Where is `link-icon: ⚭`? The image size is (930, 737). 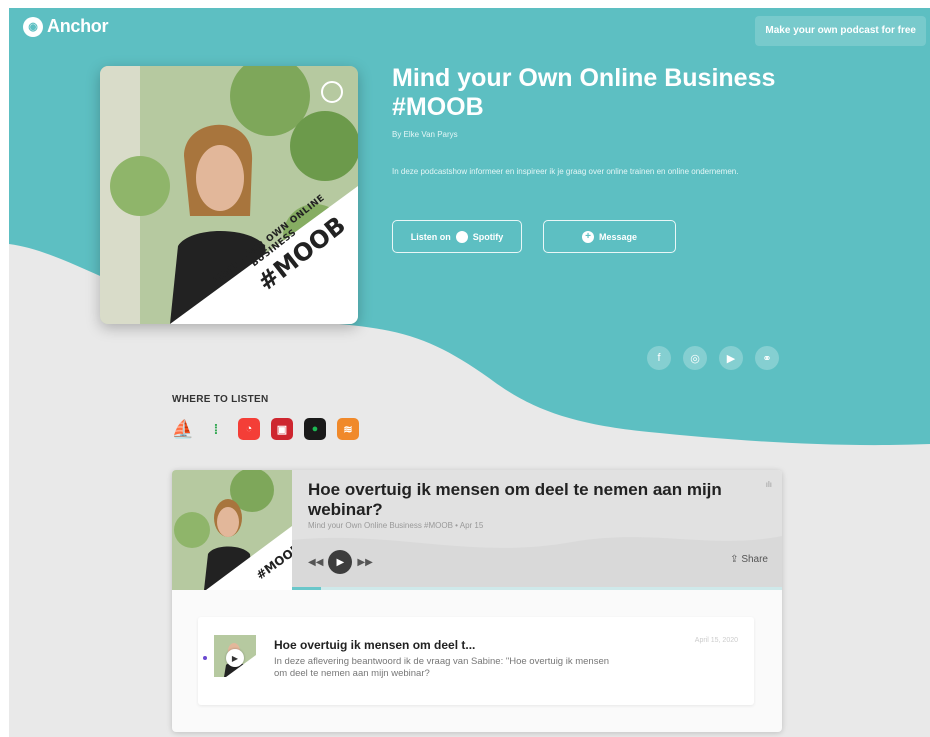
link-icon: ⚭ is located at coordinates (767, 358).